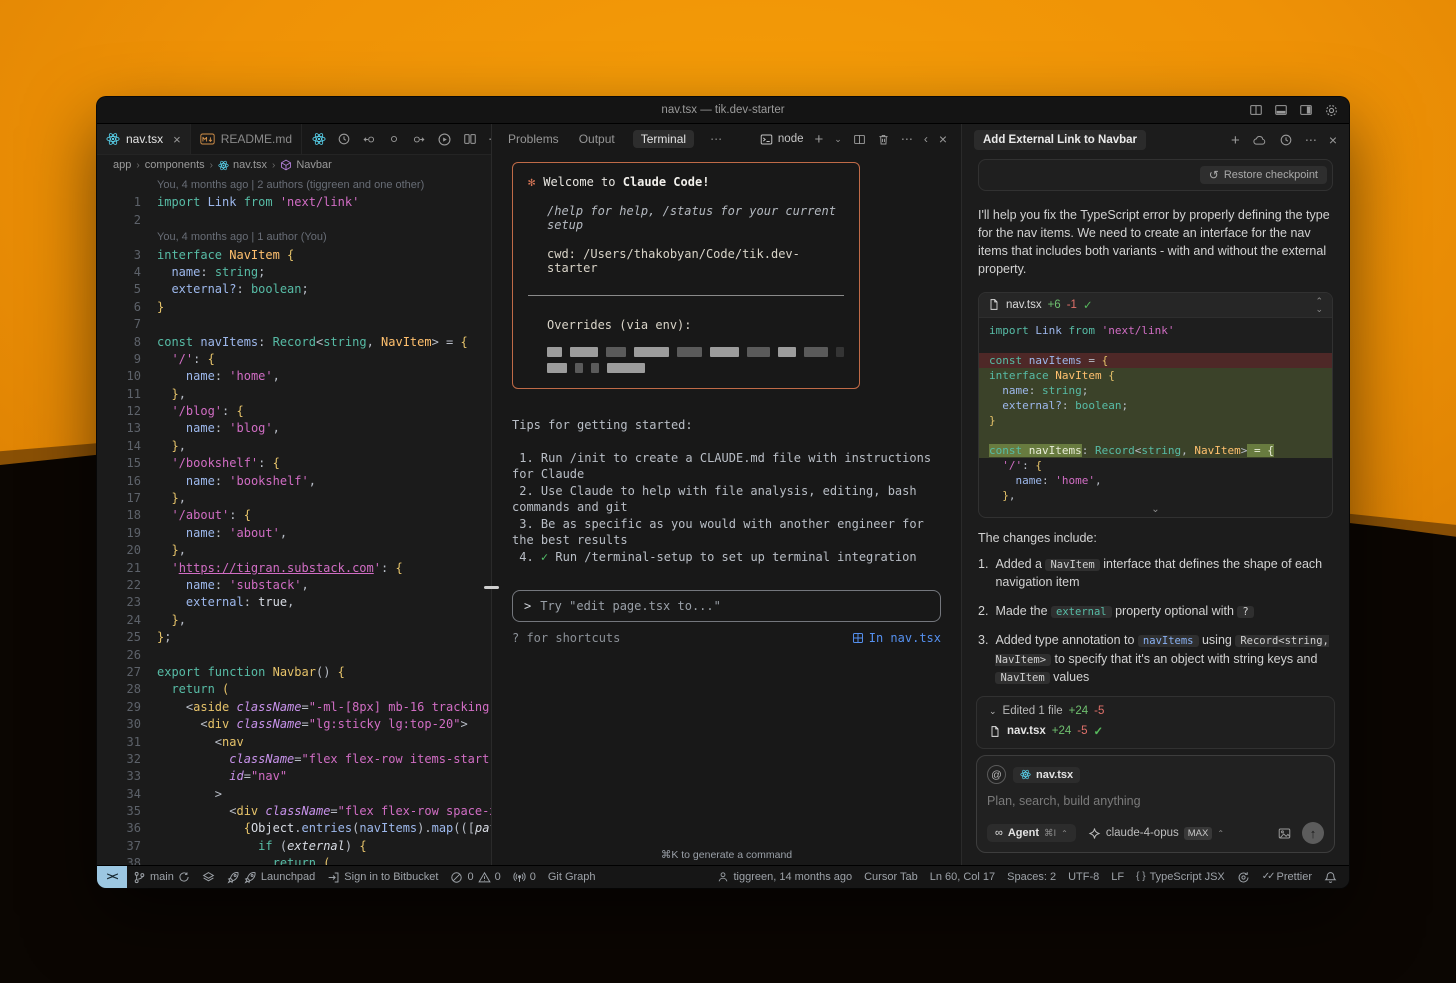  Describe the element at coordinates (294, 533) in the screenshot. I see `code-line: 19 name: 'about',` at that location.